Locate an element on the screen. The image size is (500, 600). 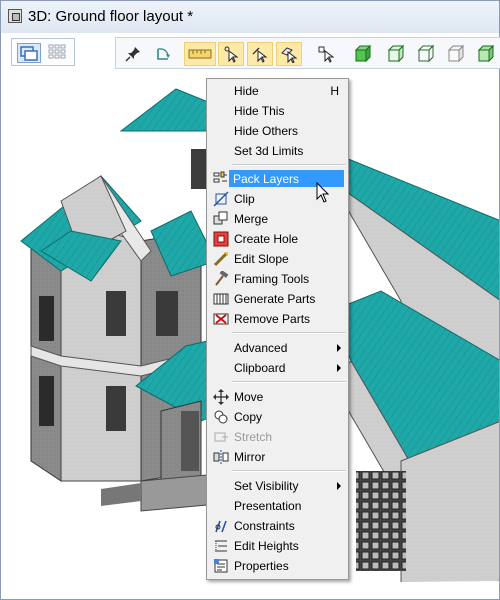
menu-item-hide-this: Hide This is located at coordinates (278, 111).